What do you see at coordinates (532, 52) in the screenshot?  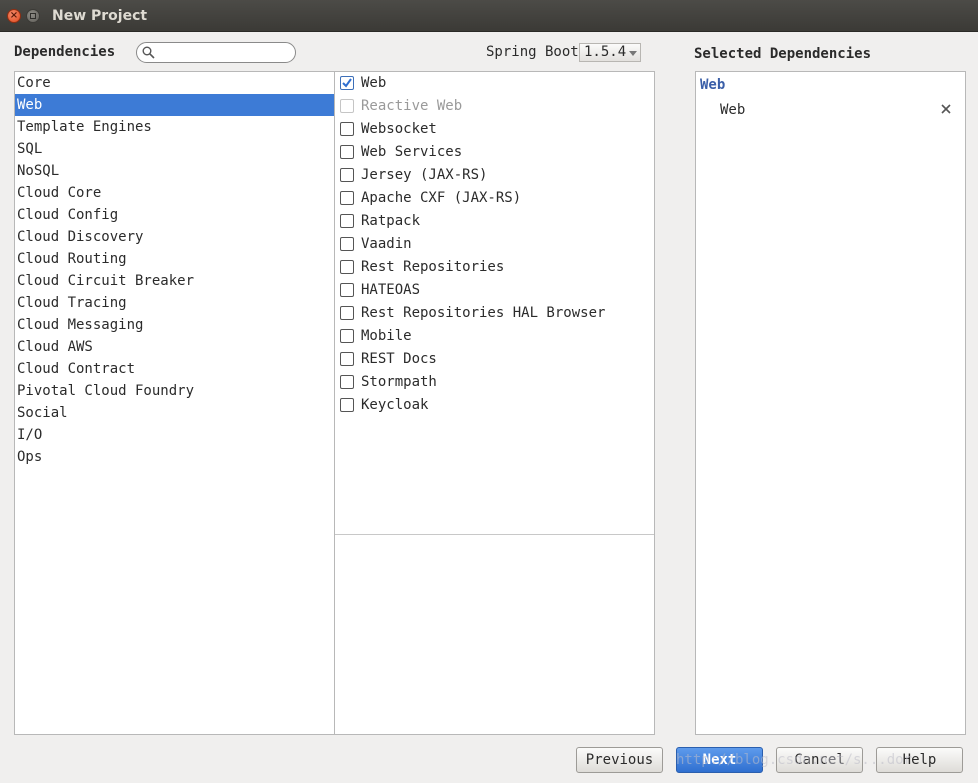 I see `spring-boot-label: Spring Boot` at bounding box center [532, 52].